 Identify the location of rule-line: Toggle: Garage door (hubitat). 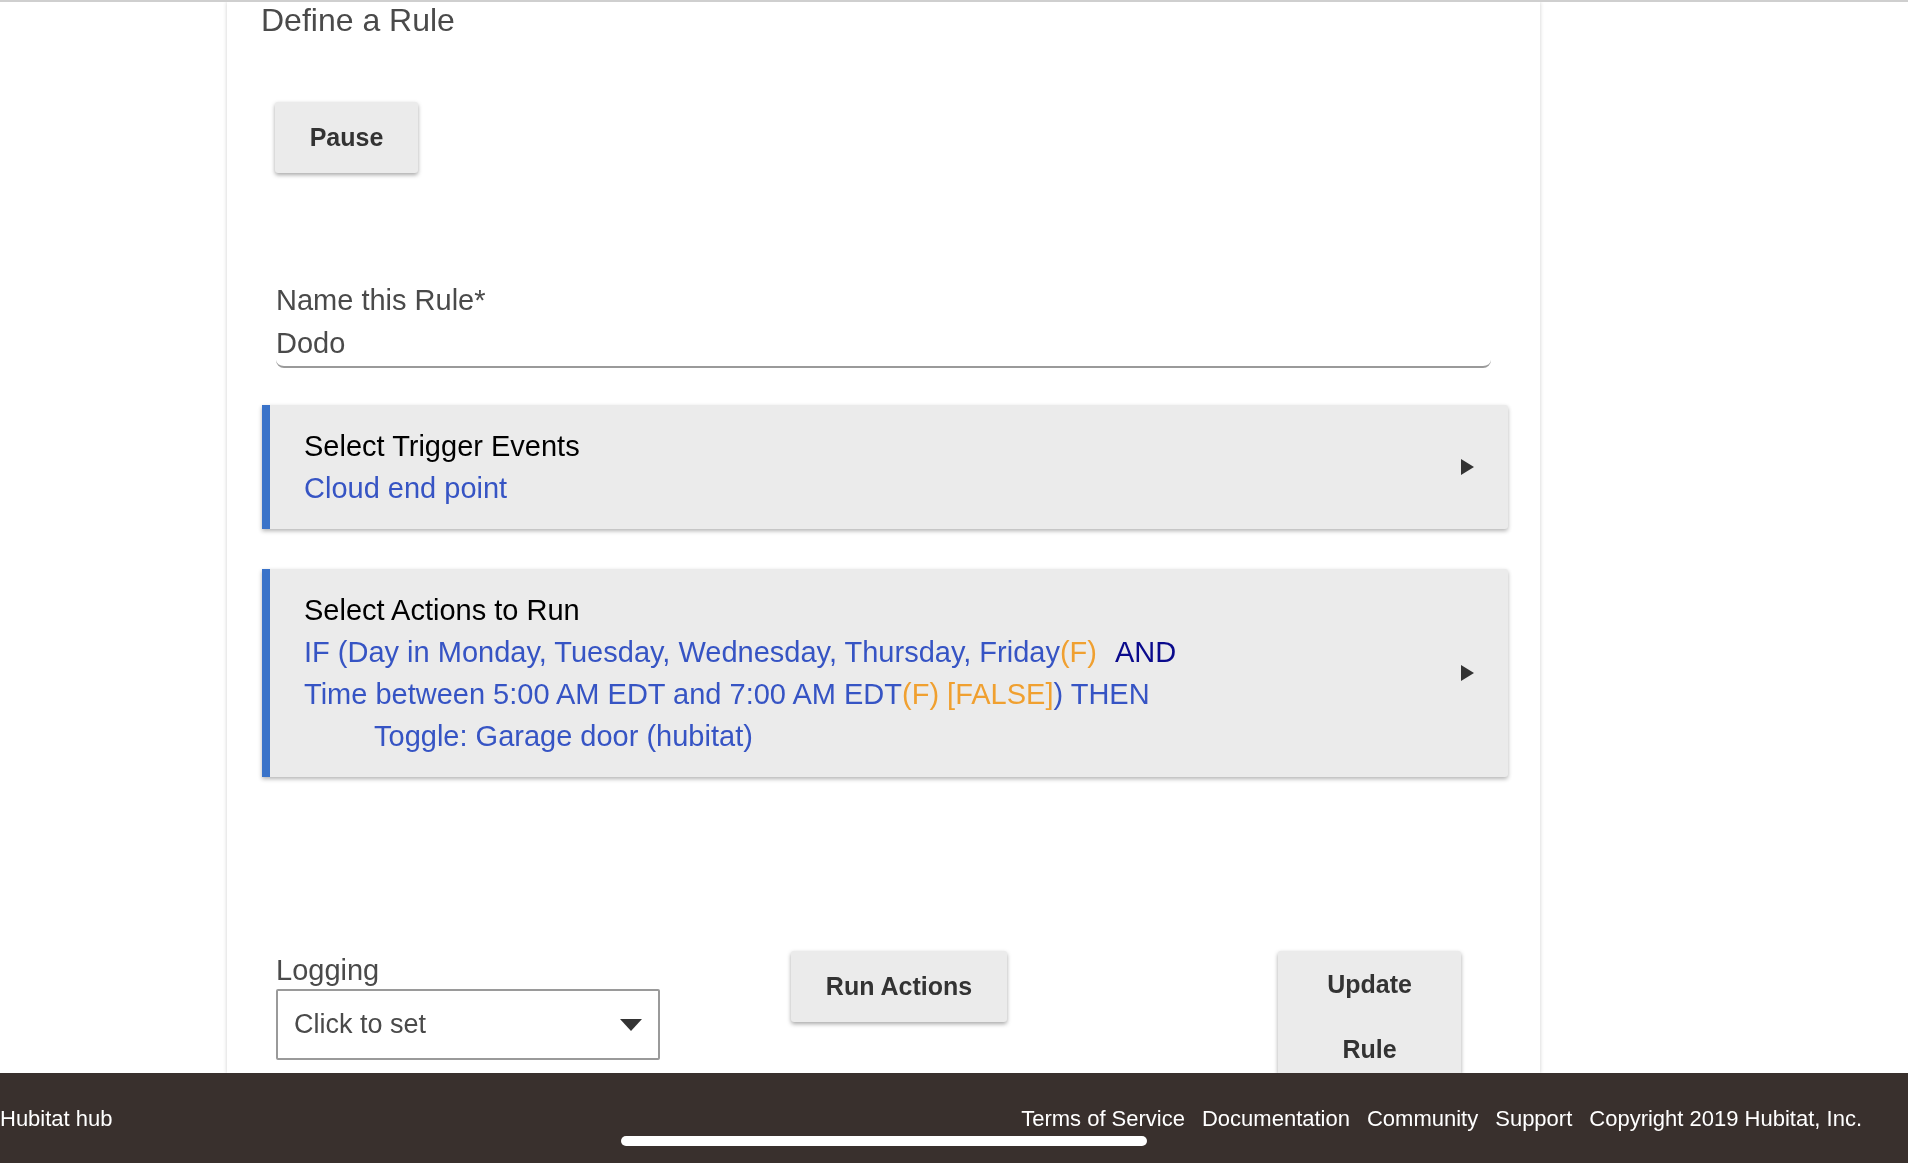
(563, 736).